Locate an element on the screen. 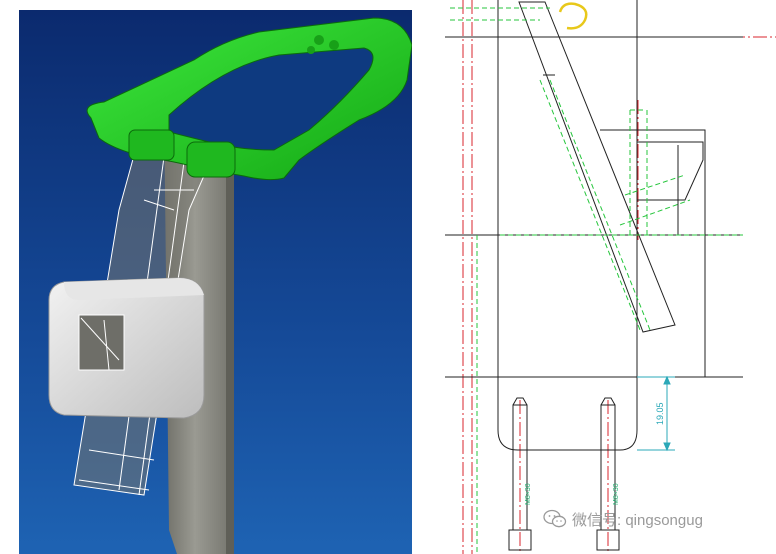 This screenshot has height=554, width=776. bolt-right-label: M8×30 is located at coordinates (616, 494).